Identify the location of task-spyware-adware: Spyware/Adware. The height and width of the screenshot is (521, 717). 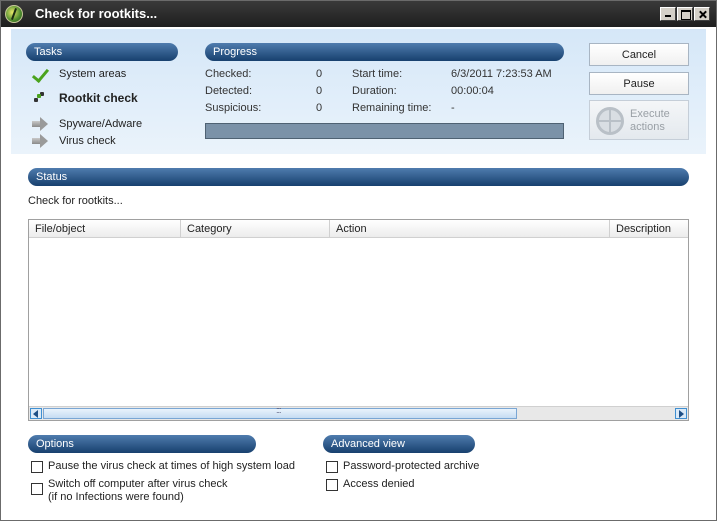
(86, 124).